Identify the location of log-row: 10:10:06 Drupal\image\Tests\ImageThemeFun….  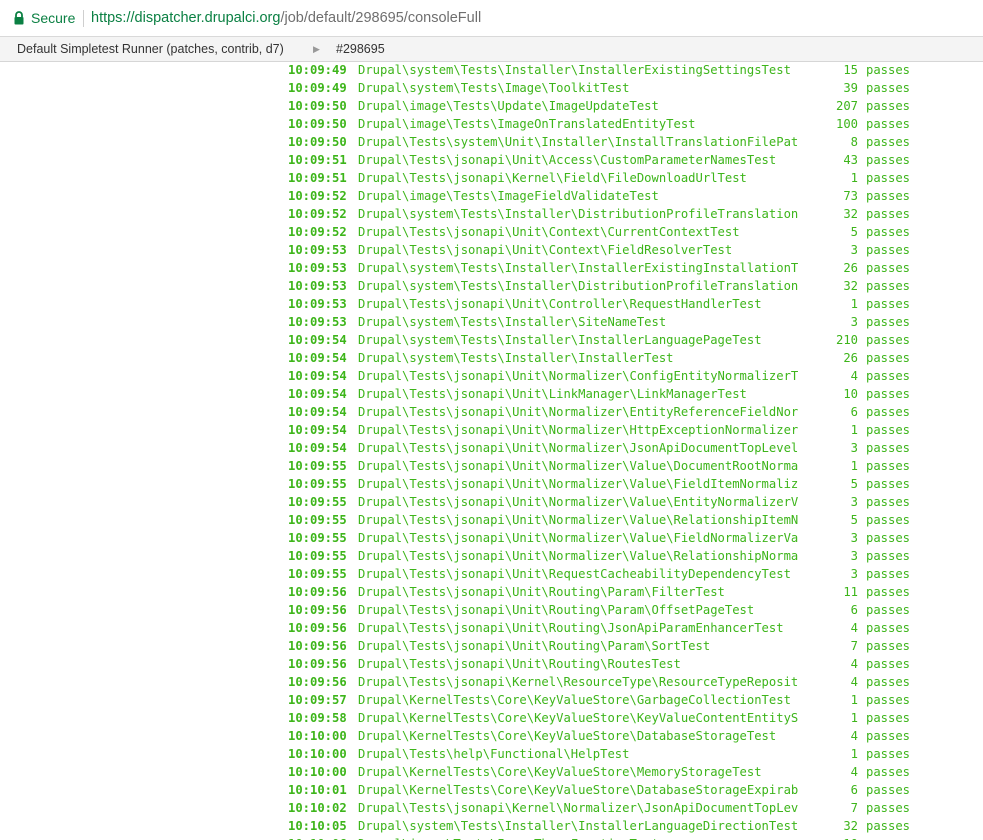
(635, 837).